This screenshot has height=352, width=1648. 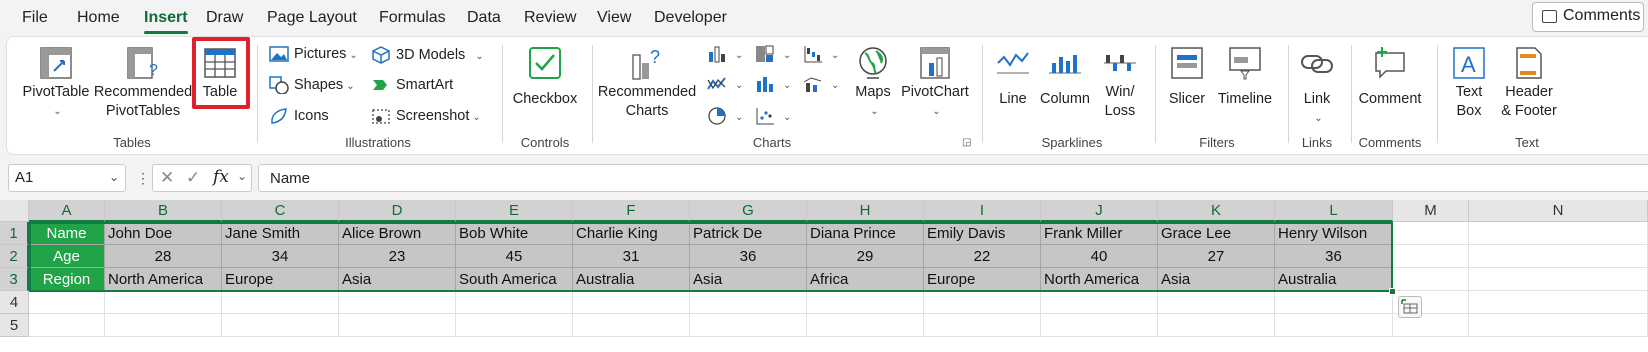 I want to click on cell-c1: Jane Smith, so click(x=280, y=233).